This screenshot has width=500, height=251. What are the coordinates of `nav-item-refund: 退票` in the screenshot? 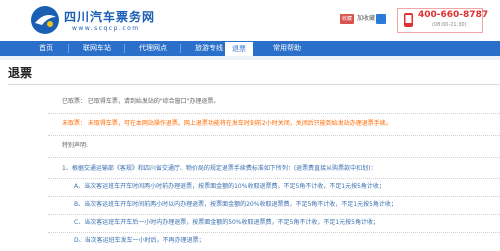 It's located at (239, 48).